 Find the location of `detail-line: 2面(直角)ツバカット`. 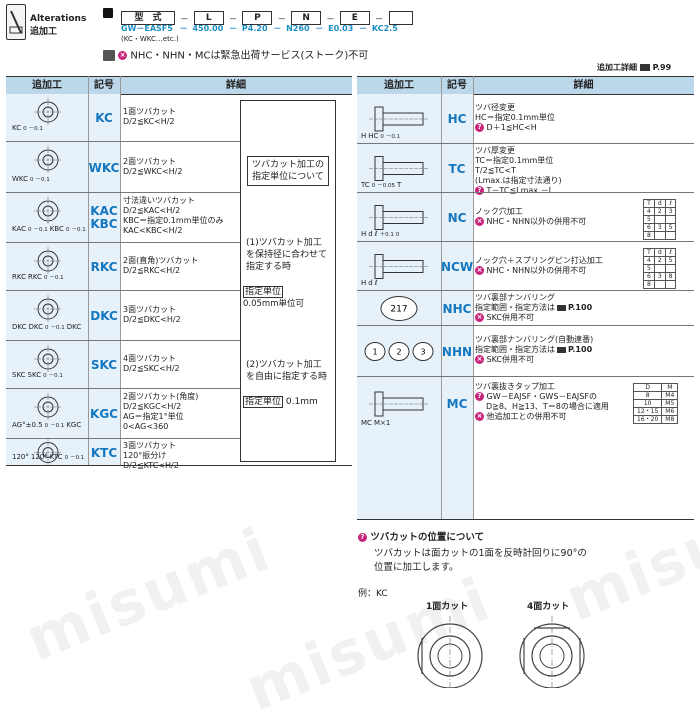

detail-line: 2面(直角)ツバカット is located at coordinates (161, 260).